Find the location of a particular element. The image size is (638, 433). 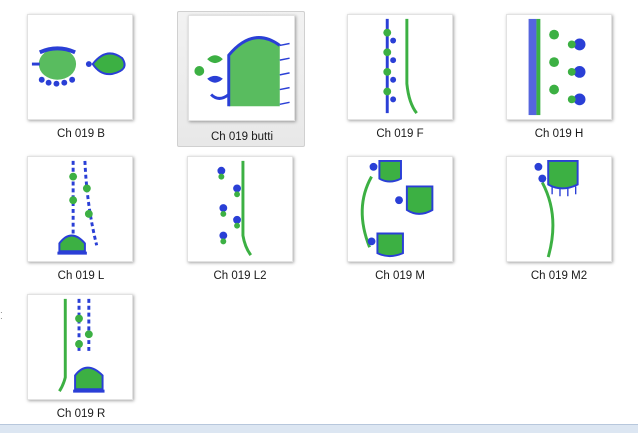

file-item: Ch 019 R is located at coordinates (80, 355).